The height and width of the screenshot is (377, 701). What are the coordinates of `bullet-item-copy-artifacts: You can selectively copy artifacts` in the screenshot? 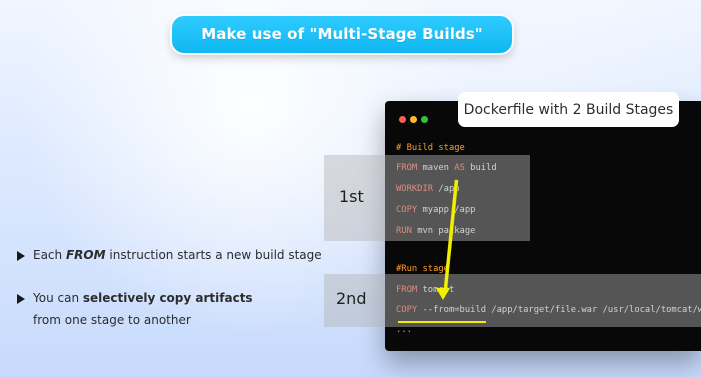 It's located at (135, 298).